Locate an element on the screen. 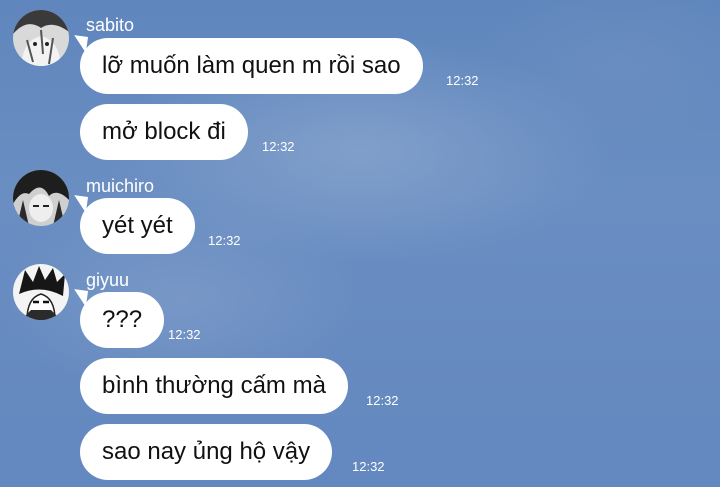 The height and width of the screenshot is (487, 720). muichiro-avatar is located at coordinates (41, 198).